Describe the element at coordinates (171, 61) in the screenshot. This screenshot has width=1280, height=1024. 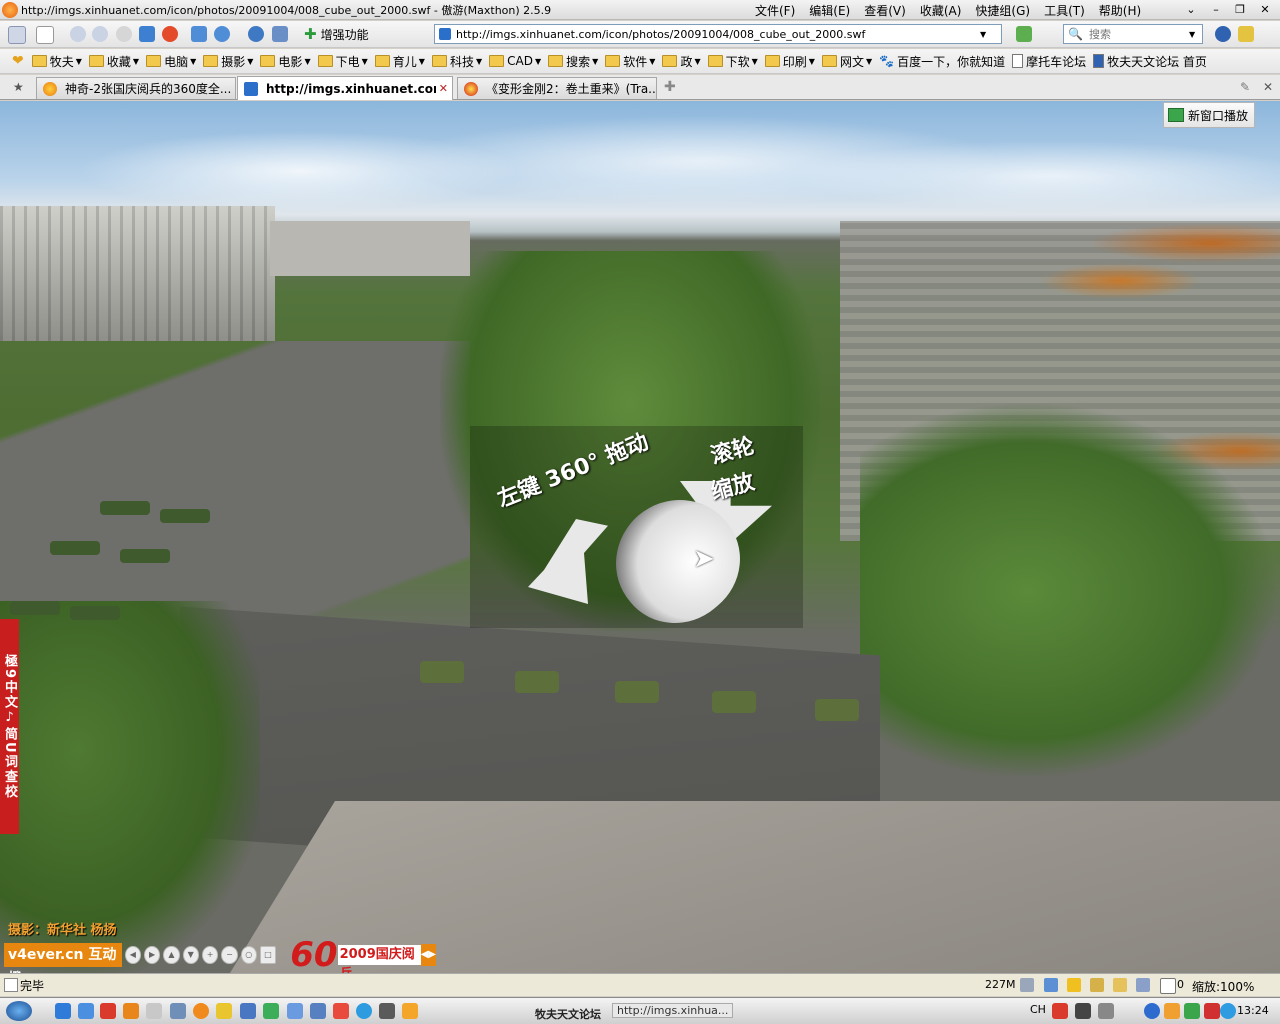
I see `bookmark-folder: 电脑 ▼` at that location.